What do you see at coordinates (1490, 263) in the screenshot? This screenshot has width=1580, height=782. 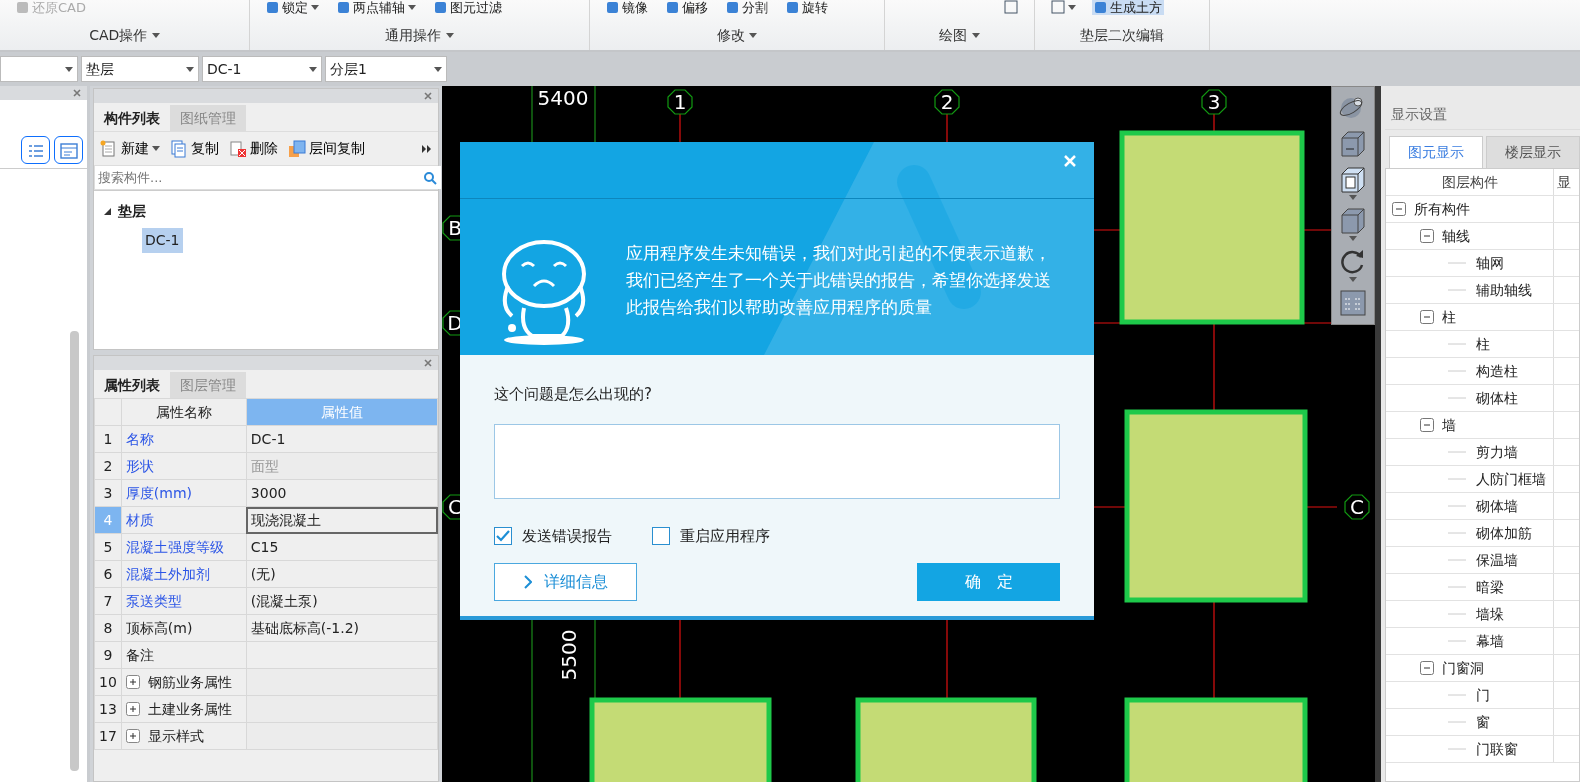 I see `tree-node: 轴网` at bounding box center [1490, 263].